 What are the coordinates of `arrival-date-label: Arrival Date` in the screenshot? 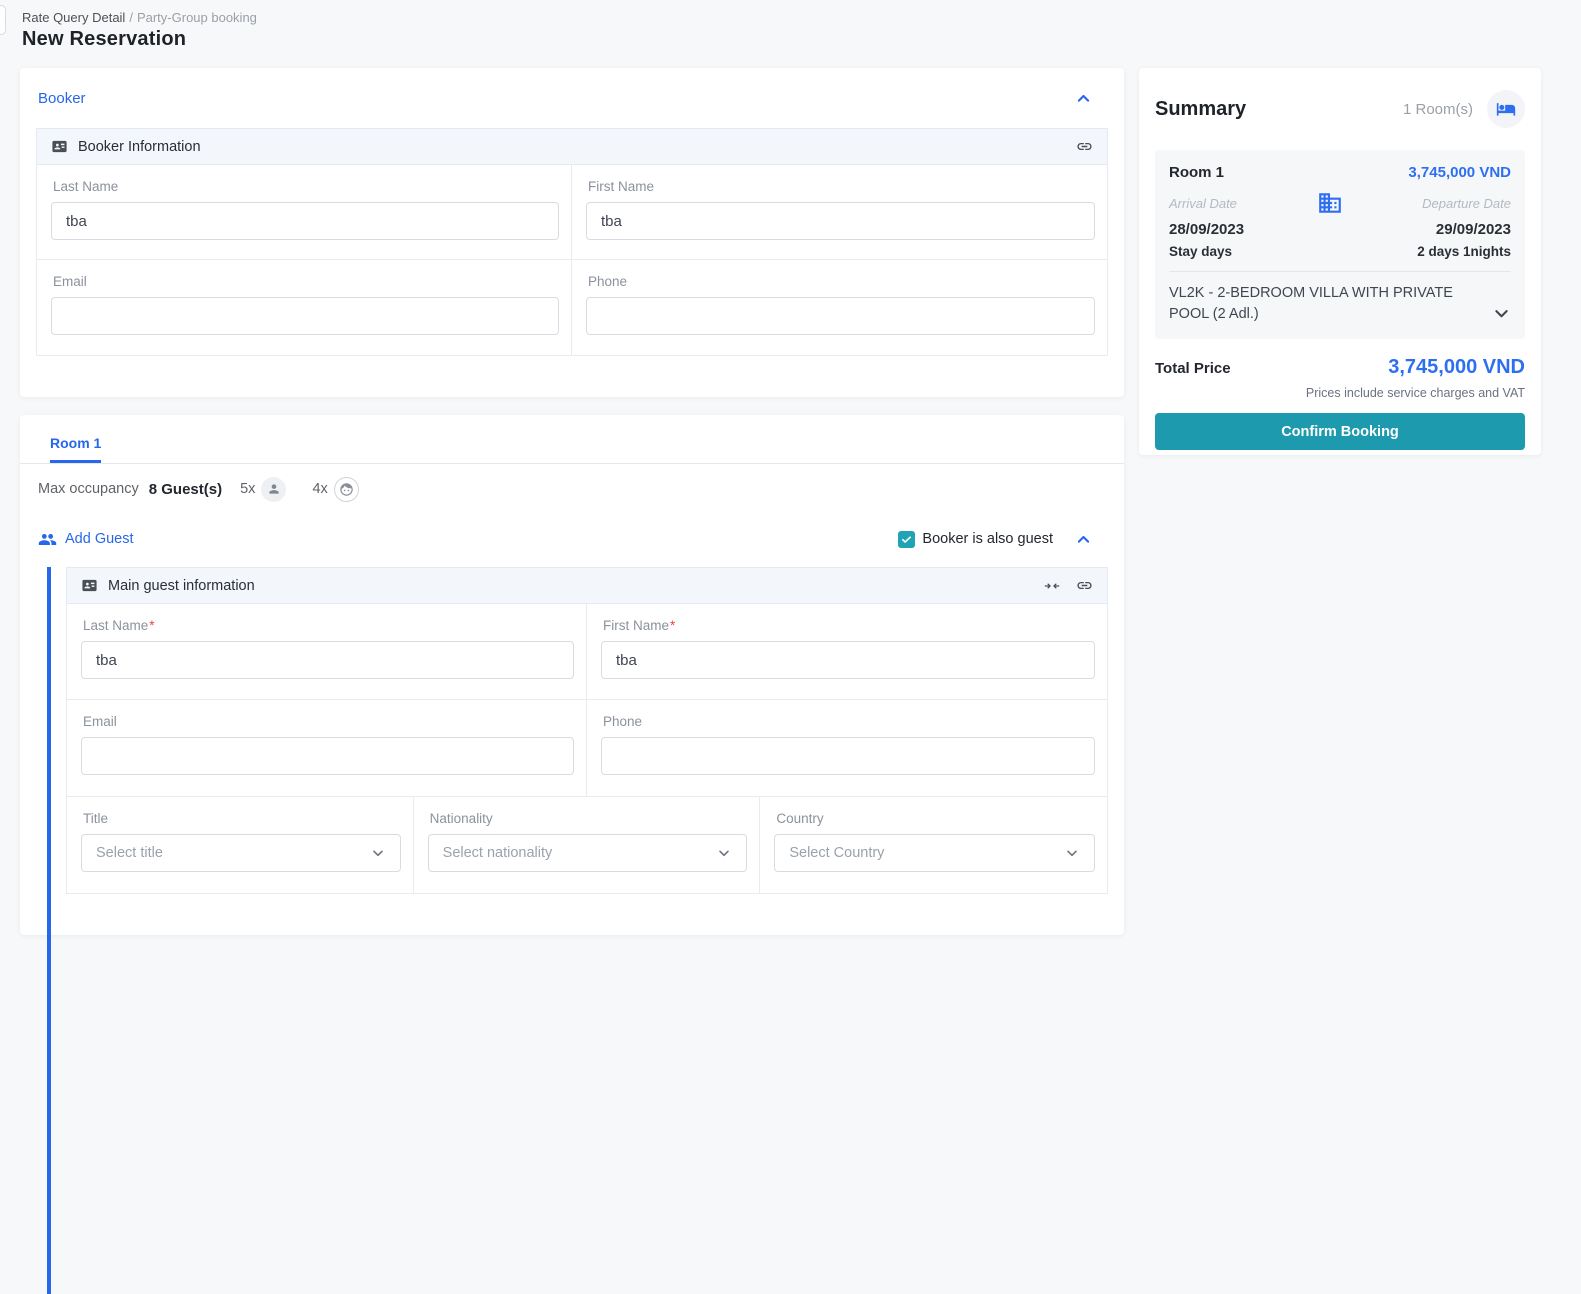 It's located at (1203, 203).